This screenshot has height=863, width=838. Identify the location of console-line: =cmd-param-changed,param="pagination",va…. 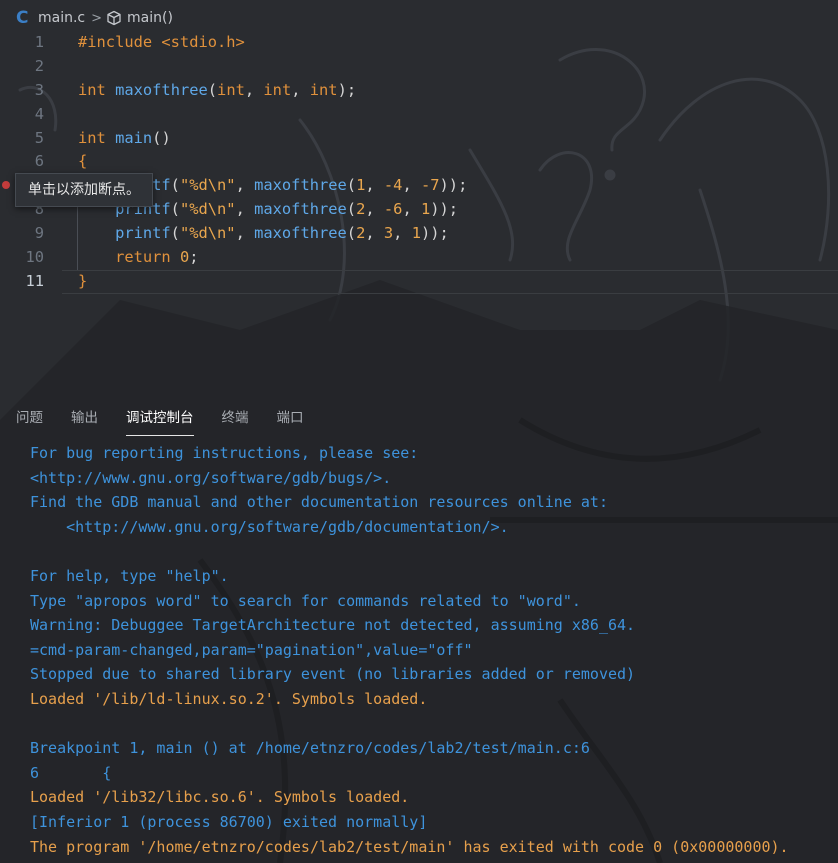
(251, 649).